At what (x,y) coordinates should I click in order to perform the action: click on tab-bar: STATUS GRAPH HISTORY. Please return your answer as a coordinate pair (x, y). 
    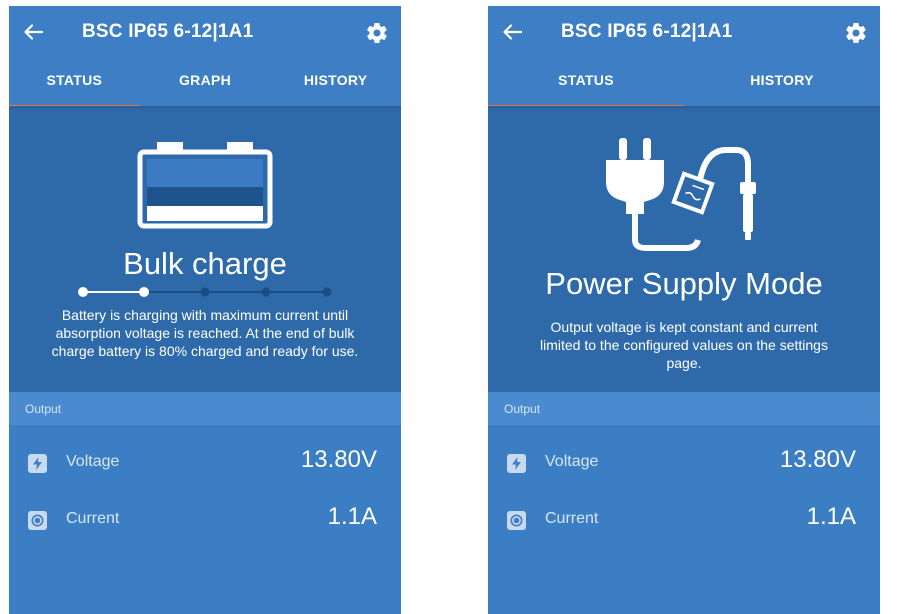
    Looking at the image, I should click on (205, 83).